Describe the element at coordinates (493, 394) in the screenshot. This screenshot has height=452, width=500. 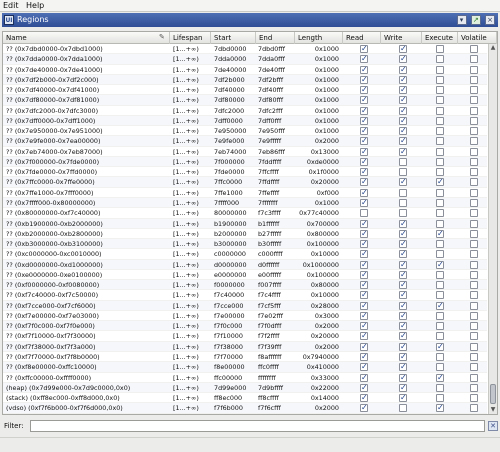
I see `scroll-thumb` at that location.